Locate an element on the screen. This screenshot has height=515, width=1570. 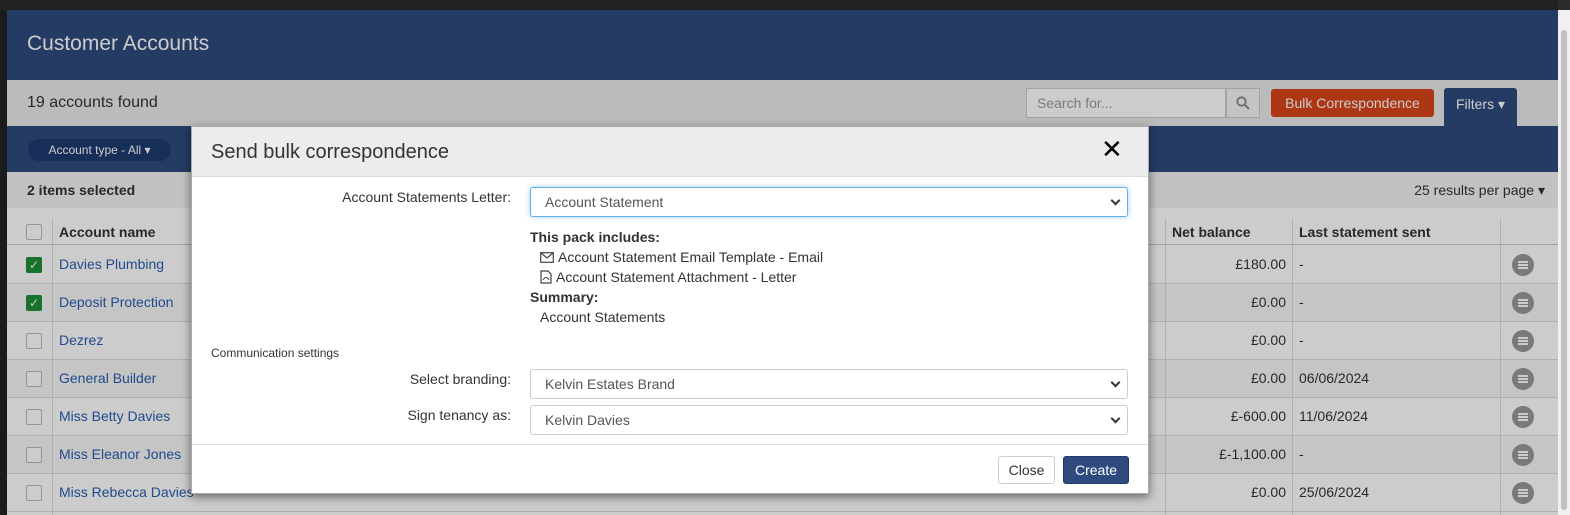
pack-item-text: Account Statement Attachment - Letter is located at coordinates (676, 277).